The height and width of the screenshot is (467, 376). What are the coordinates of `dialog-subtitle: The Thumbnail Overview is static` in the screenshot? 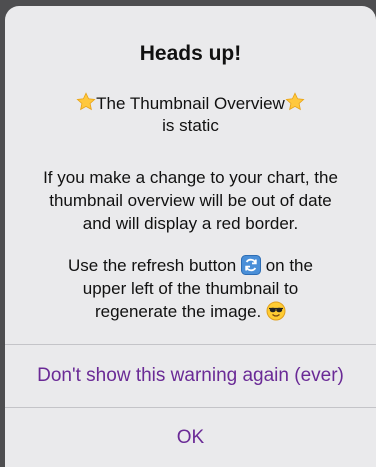 It's located at (190, 114).